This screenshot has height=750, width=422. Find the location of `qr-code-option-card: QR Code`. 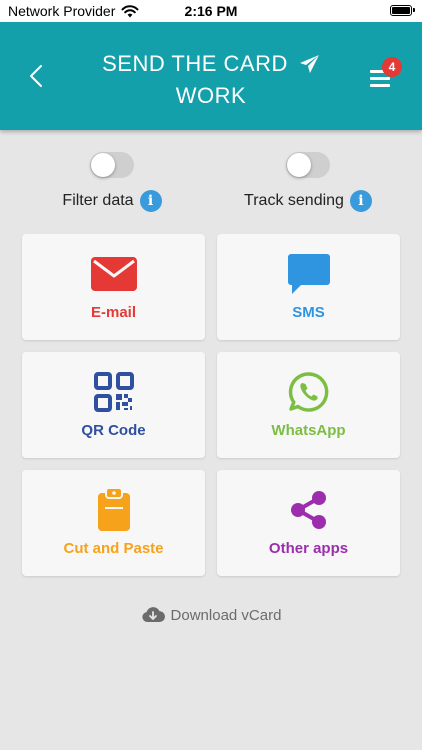

qr-code-option-card: QR Code is located at coordinates (113, 405).